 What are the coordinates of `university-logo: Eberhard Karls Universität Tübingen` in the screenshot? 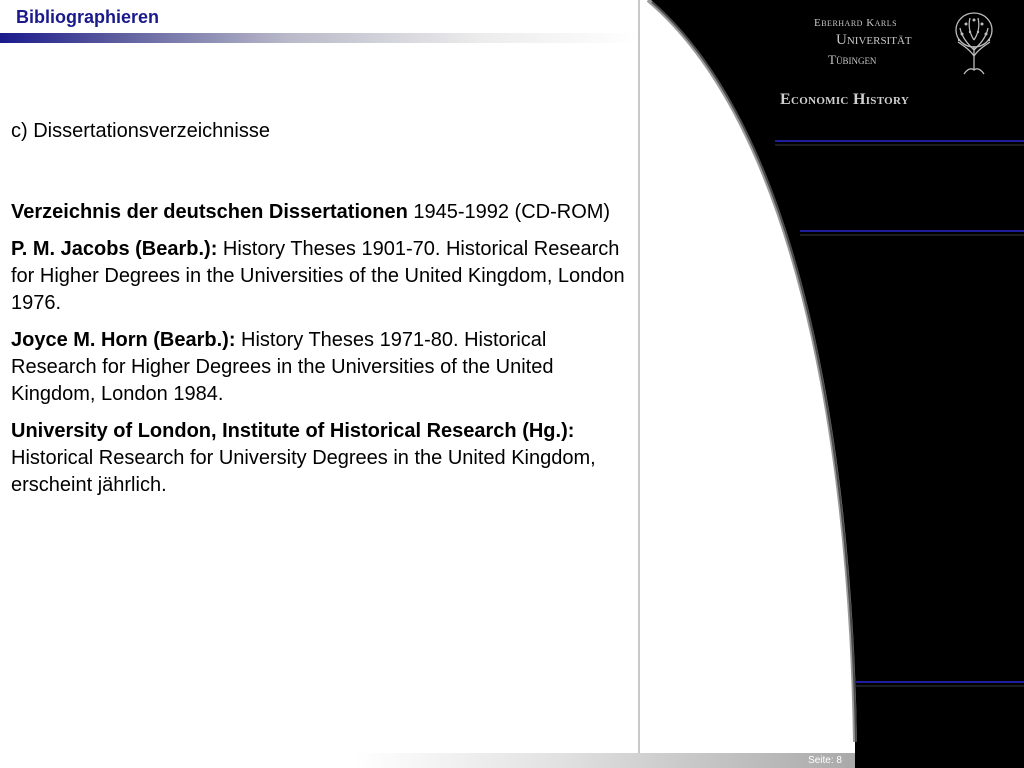 It's located at (905, 48).